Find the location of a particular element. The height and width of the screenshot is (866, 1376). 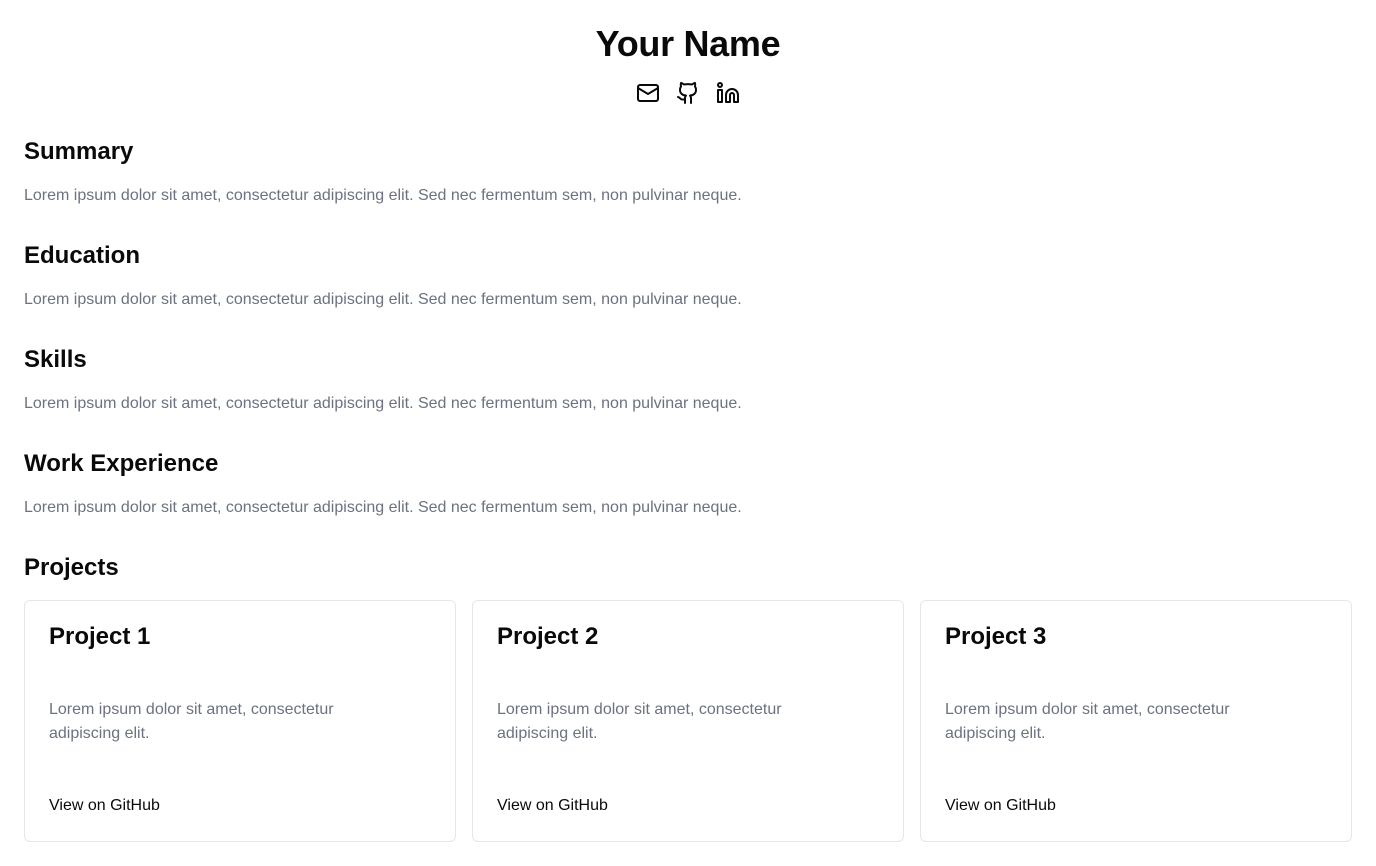

skills-heading: Skills is located at coordinates (55, 359).